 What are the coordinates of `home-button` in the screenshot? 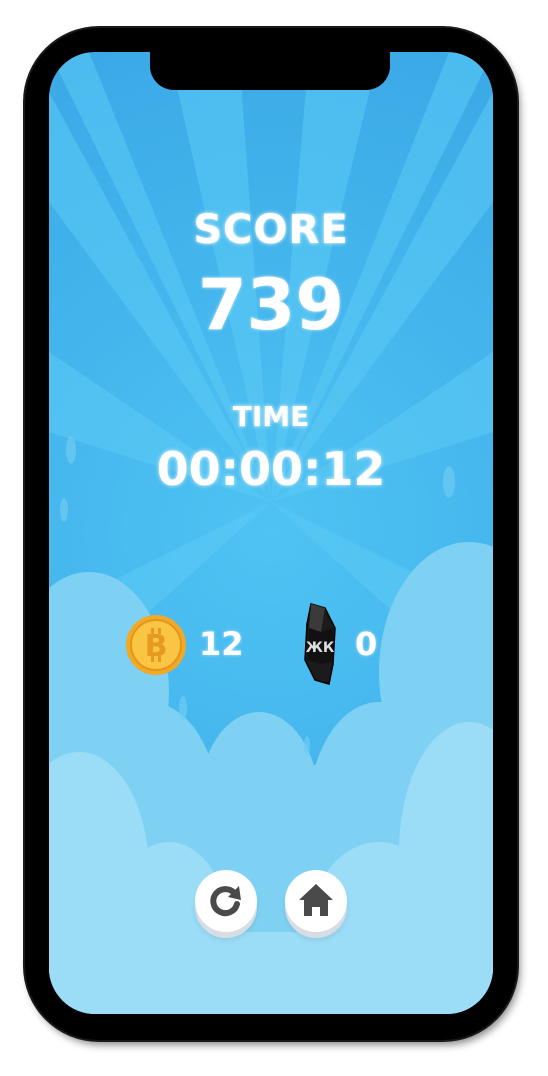 It's located at (316, 901).